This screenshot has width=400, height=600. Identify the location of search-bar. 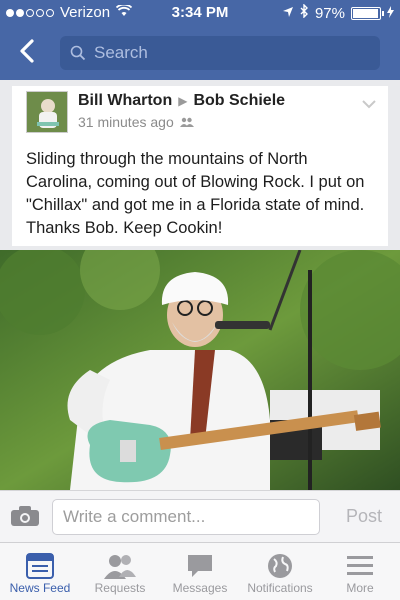
(220, 53).